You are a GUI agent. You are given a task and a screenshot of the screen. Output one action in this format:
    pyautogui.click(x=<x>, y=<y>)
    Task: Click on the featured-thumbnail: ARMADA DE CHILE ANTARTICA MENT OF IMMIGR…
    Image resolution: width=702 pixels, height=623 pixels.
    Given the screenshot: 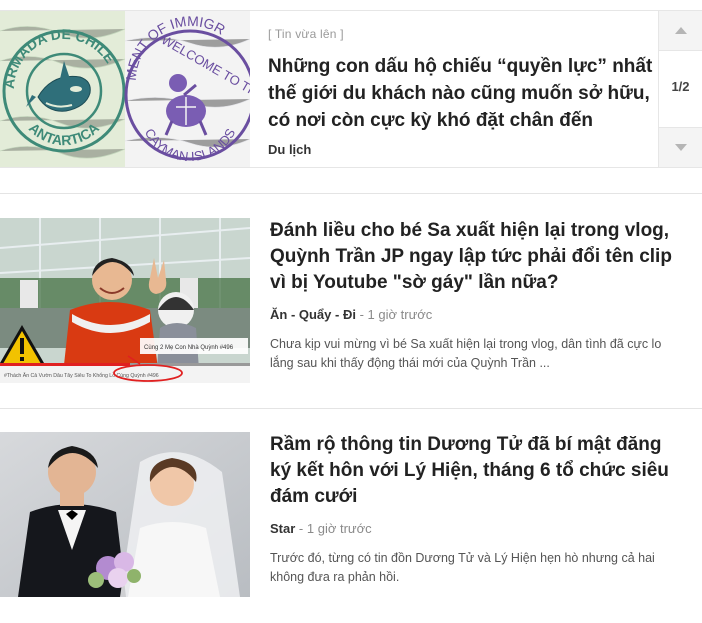 What is the action you would take?
    pyautogui.click(x=125, y=89)
    